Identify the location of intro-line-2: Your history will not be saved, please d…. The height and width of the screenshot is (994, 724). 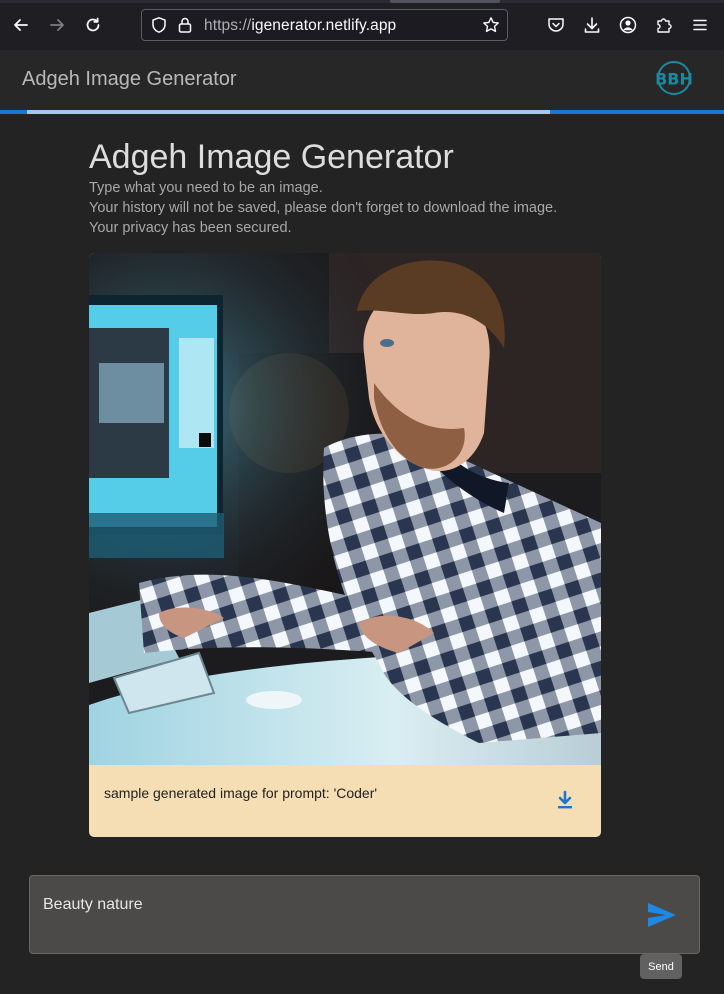
(323, 208).